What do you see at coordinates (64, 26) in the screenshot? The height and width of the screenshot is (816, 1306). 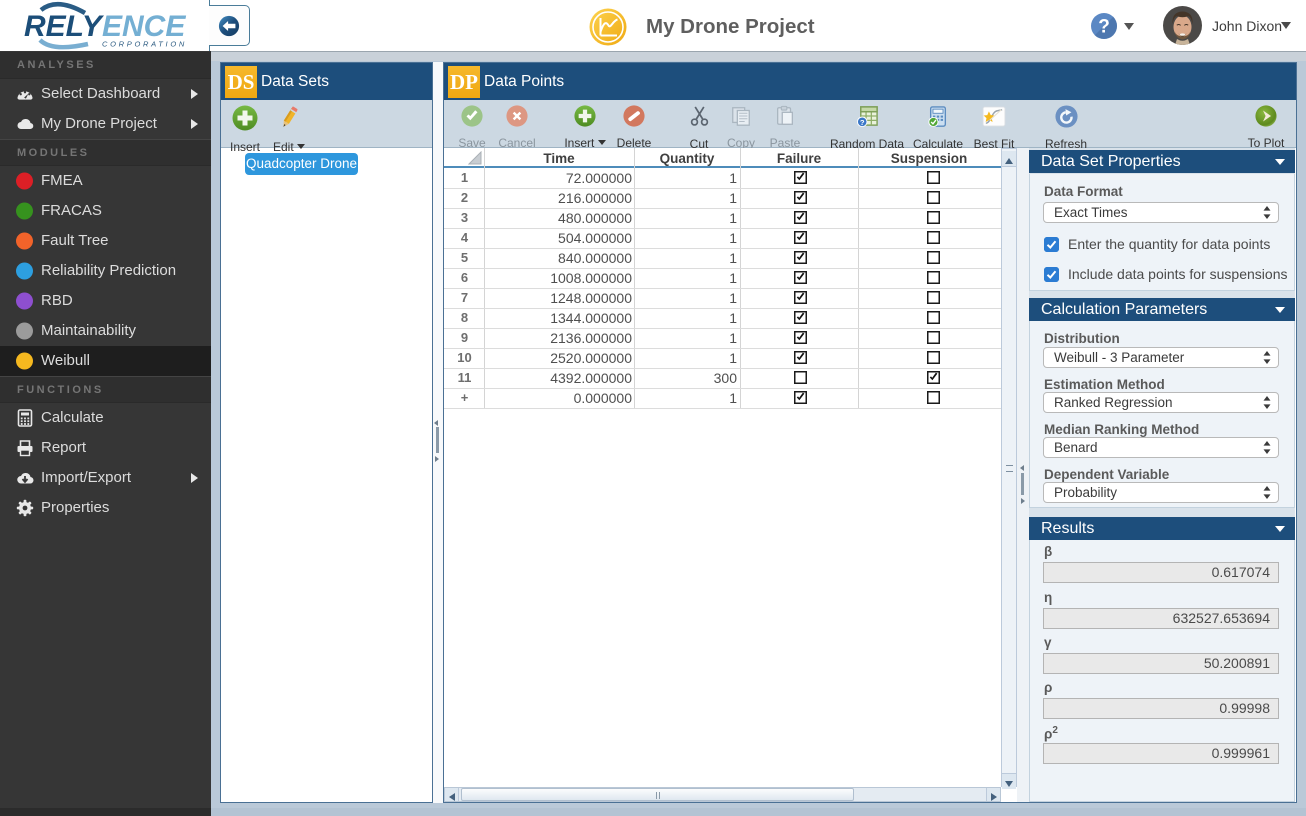 I see `svg-text: RELY` at bounding box center [64, 26].